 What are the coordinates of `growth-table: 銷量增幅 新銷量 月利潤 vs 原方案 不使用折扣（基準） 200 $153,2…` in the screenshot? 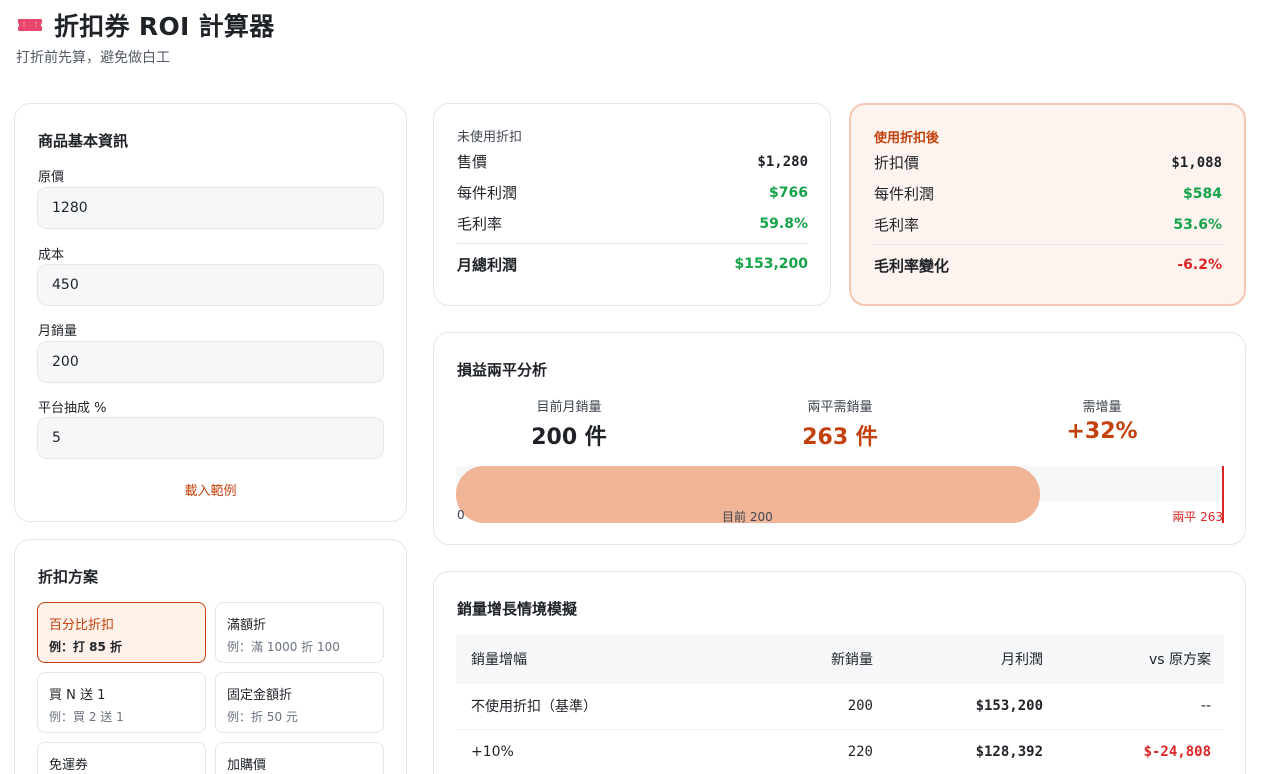 It's located at (840, 704).